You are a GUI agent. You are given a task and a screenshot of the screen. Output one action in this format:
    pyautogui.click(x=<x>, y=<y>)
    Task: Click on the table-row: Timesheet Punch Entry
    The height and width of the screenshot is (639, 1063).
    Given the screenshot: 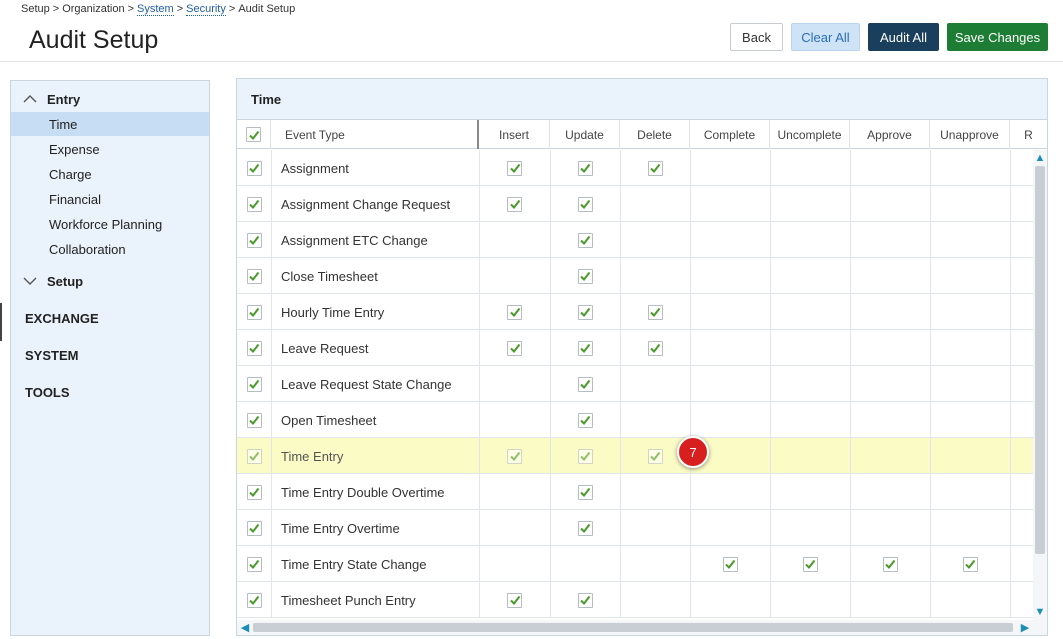 What is the action you would take?
    pyautogui.click(x=635, y=600)
    